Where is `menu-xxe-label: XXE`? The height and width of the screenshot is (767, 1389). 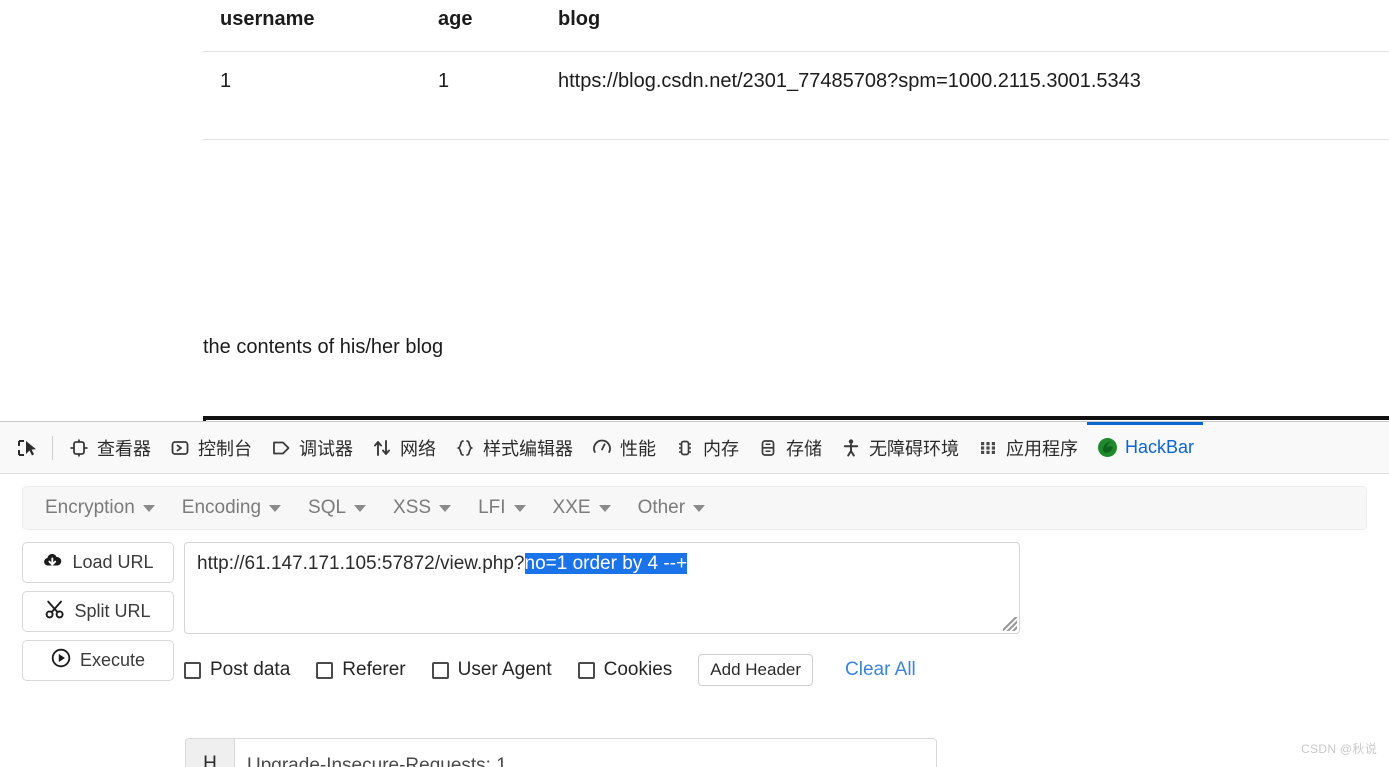 menu-xxe-label: XXE is located at coordinates (571, 507).